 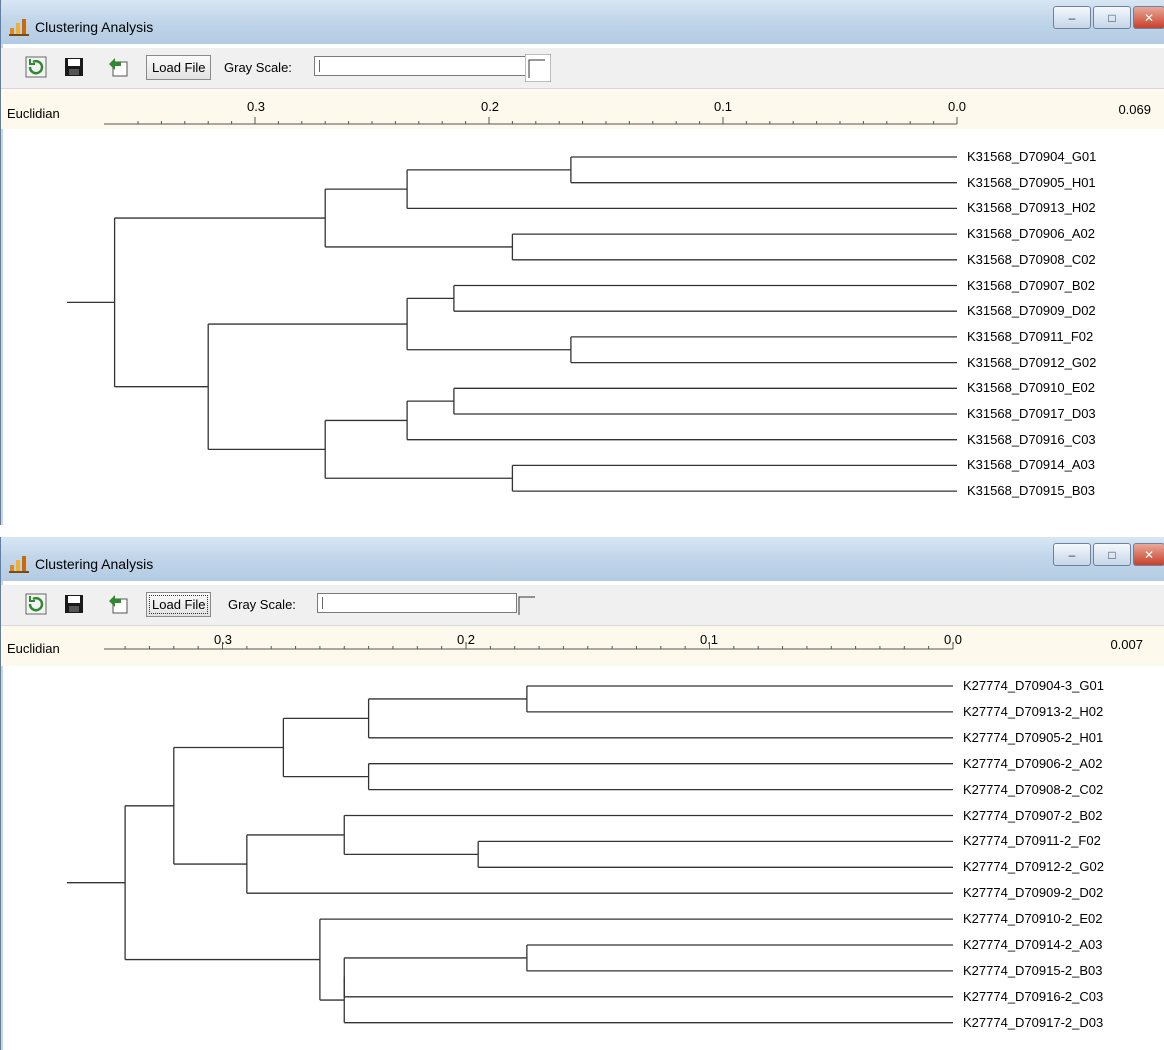 I want to click on leaf-label: K31568_D70912_G02, so click(x=1032, y=362).